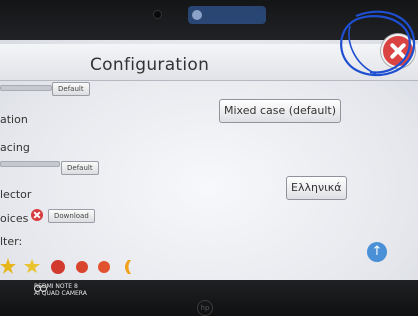  What do you see at coordinates (11, 241) in the screenshot?
I see `filter-label: lter:` at bounding box center [11, 241].